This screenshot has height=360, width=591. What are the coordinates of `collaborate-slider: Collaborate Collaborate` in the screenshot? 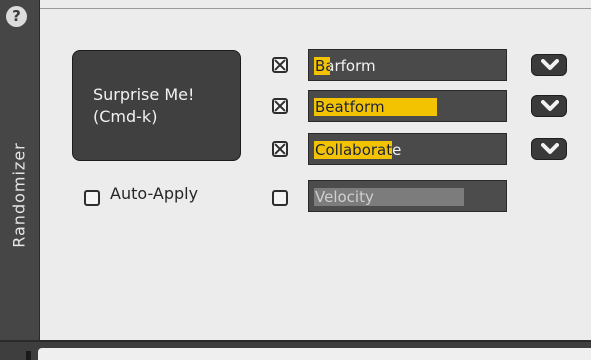 It's located at (407, 149).